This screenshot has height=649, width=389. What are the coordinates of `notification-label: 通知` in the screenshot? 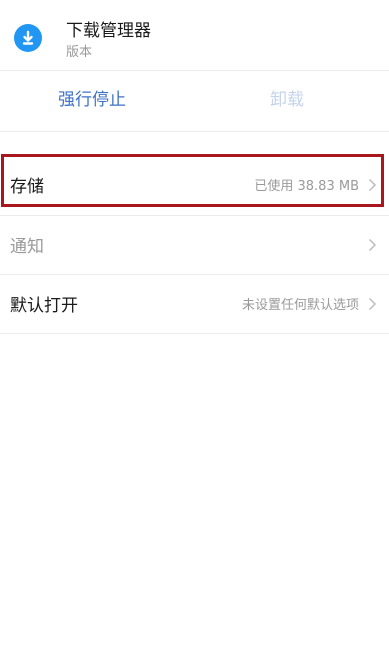 It's located at (27, 247).